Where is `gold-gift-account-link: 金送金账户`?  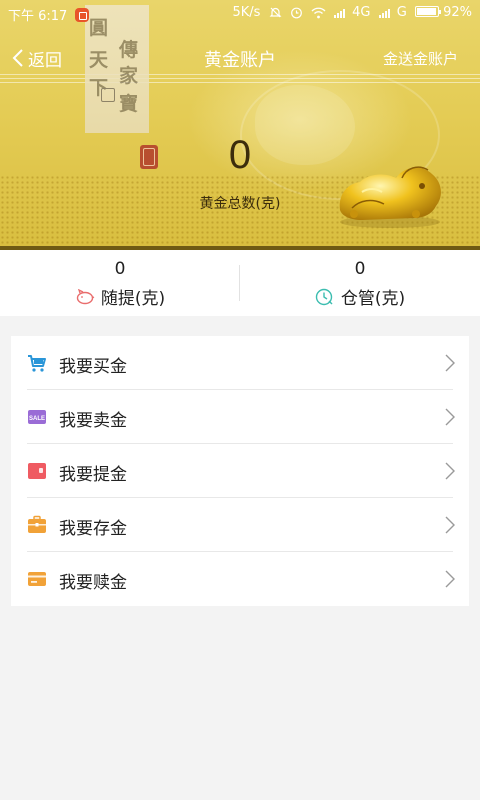
gold-gift-account-link: 金送金账户 is located at coordinates (420, 58).